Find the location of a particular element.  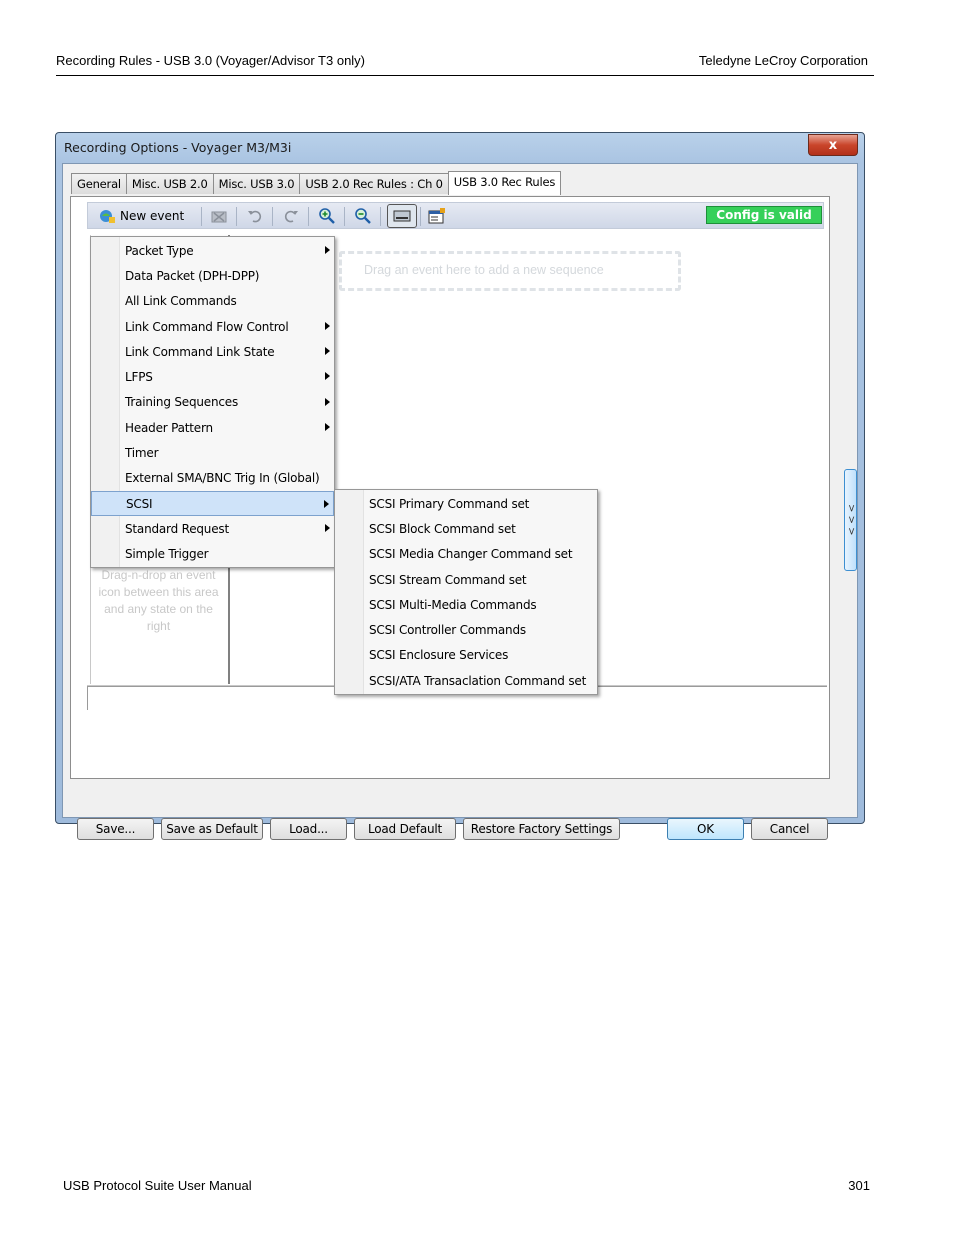

page-number: 301 is located at coordinates (859, 1185).